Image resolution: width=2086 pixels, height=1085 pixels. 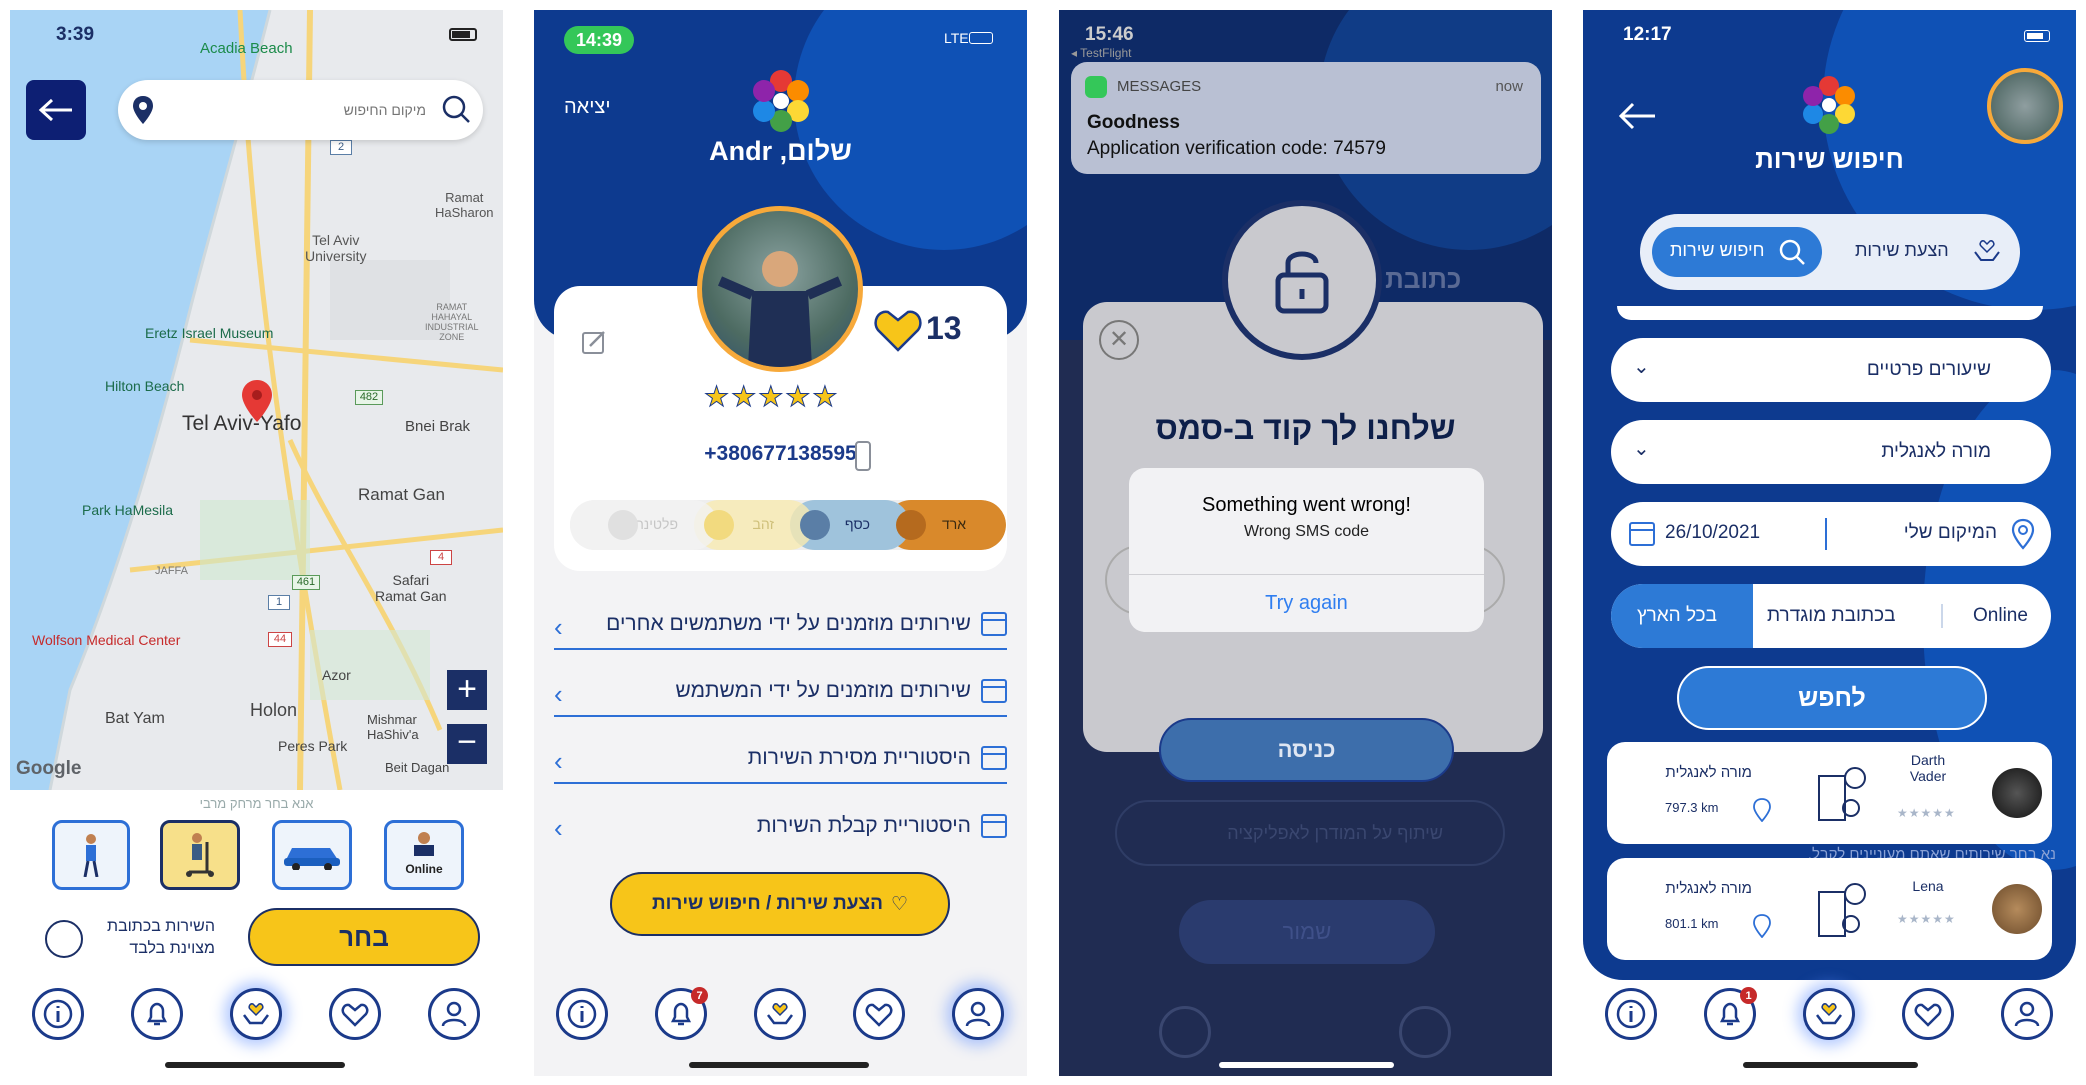 I want to click on location-marker-icon, so click(x=257, y=401).